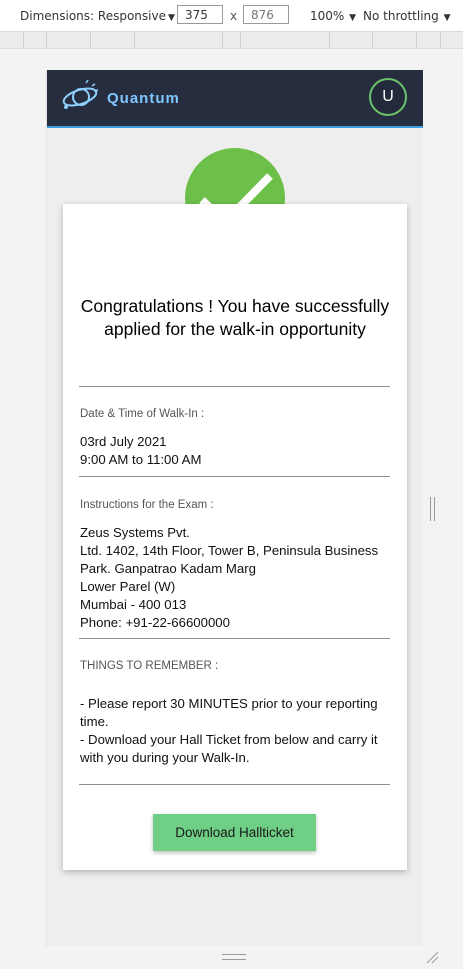 This screenshot has width=463, height=969. I want to click on zoom-label: 100%, so click(327, 16).